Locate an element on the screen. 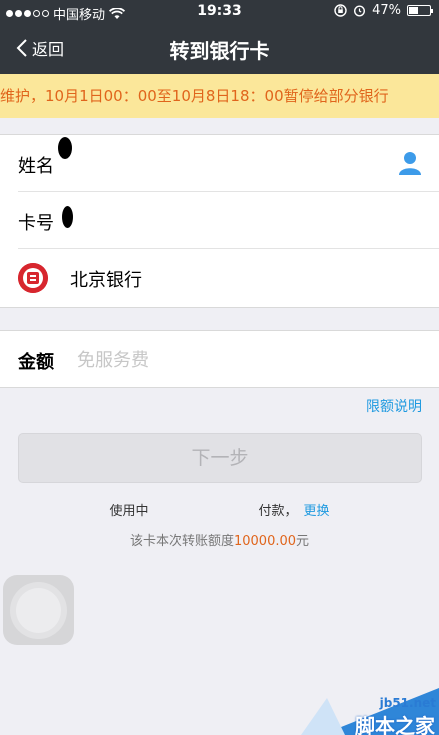  battery-icon is located at coordinates (420, 10).